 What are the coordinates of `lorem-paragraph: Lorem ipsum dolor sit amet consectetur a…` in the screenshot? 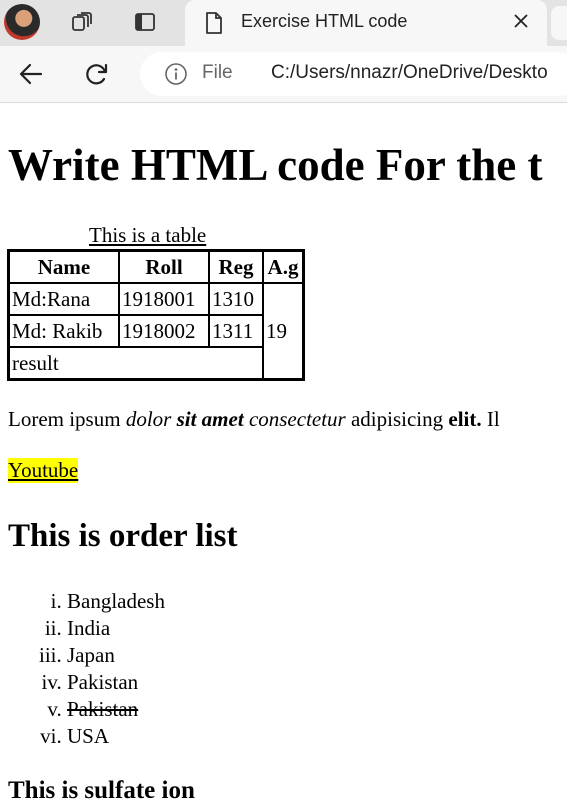 It's located at (254, 419).